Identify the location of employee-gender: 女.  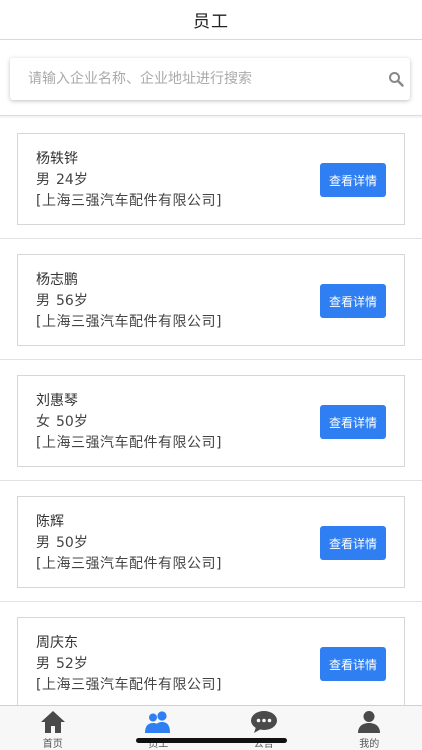
(43, 422).